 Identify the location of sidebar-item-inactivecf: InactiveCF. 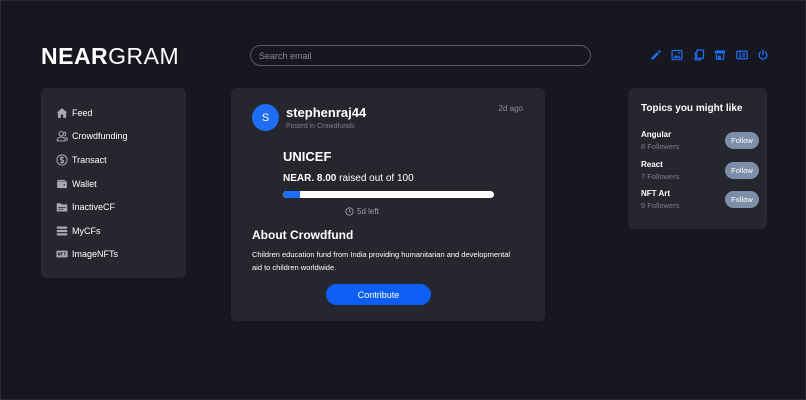
(113, 207).